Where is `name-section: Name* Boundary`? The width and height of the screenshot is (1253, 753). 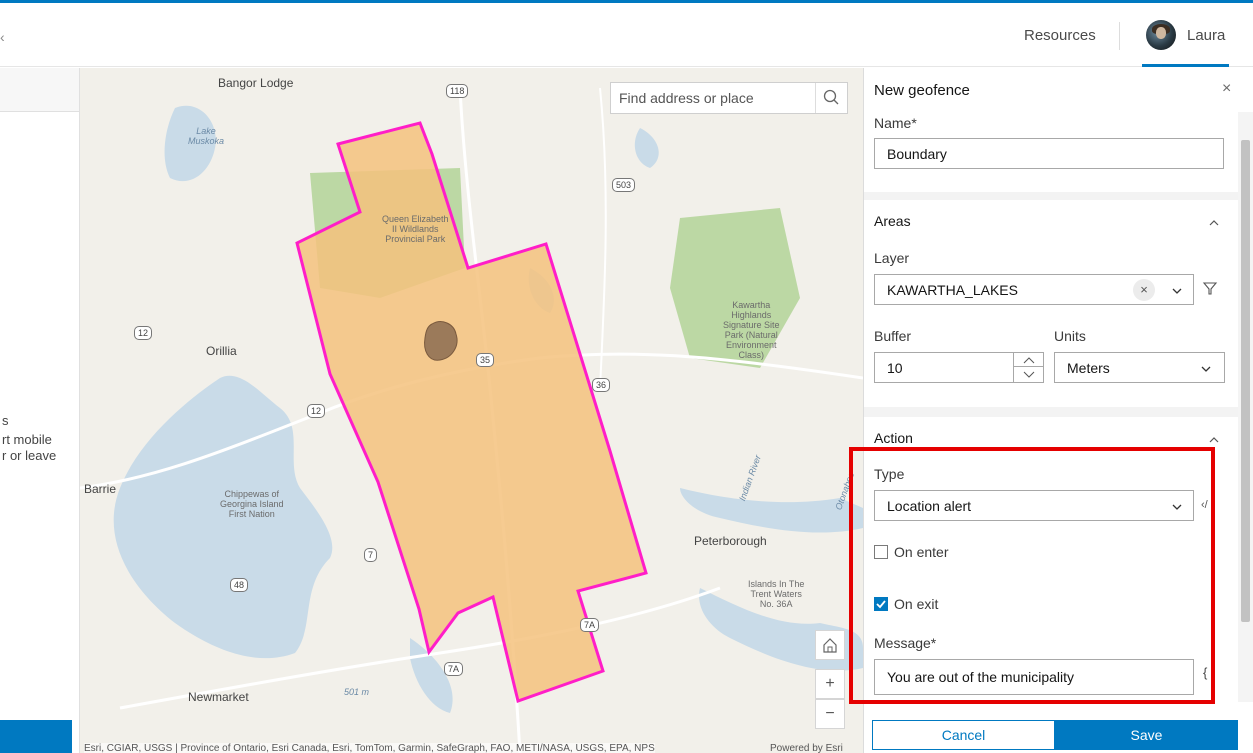
name-section: Name* Boundary is located at coordinates (1051, 152).